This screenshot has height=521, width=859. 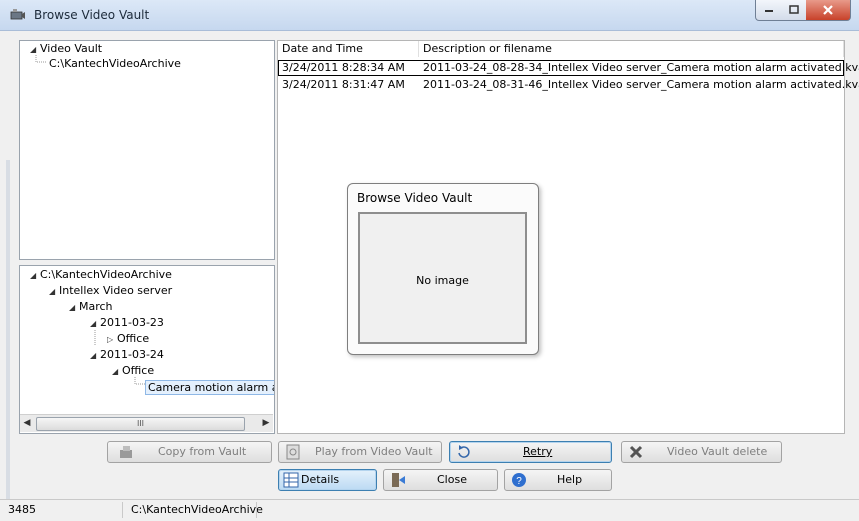 What do you see at coordinates (126, 452) in the screenshot?
I see `copy-icon` at bounding box center [126, 452].